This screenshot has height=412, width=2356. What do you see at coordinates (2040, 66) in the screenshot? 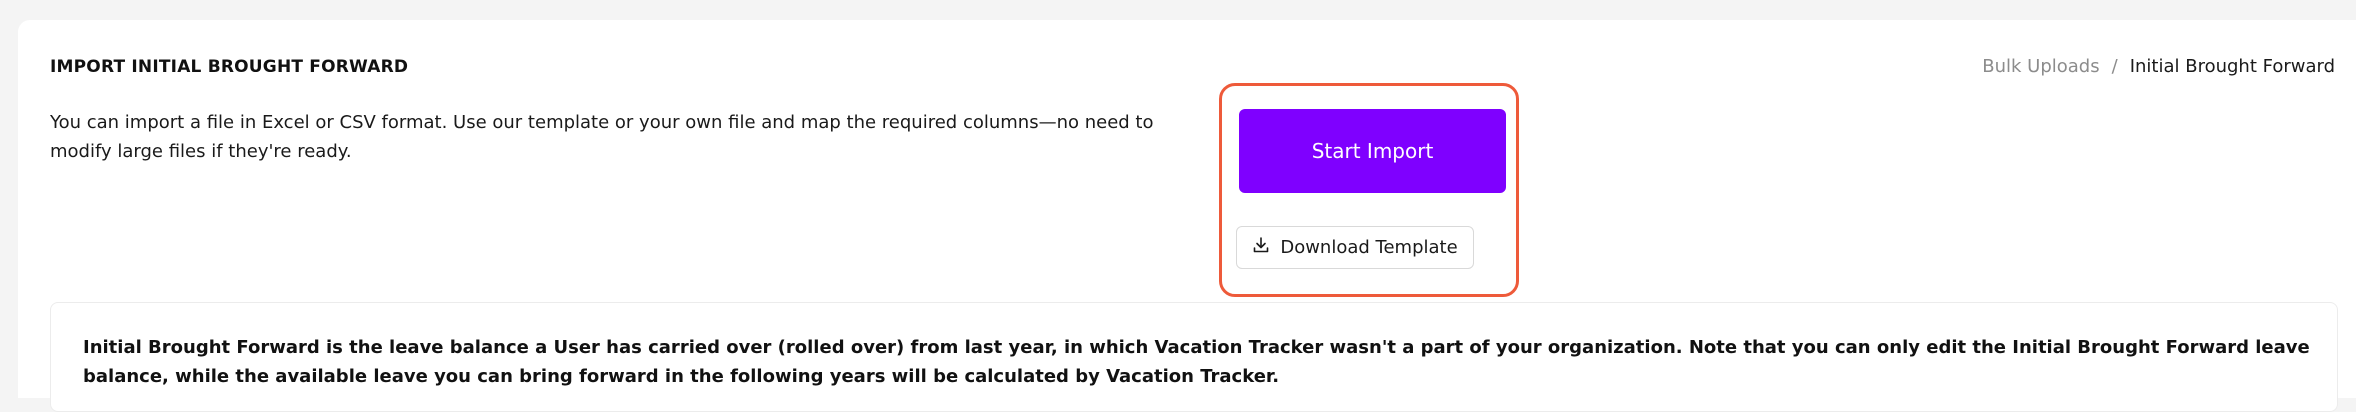
I see `breadcrumb-bulk-uploads-link: Bulk Uploads` at bounding box center [2040, 66].